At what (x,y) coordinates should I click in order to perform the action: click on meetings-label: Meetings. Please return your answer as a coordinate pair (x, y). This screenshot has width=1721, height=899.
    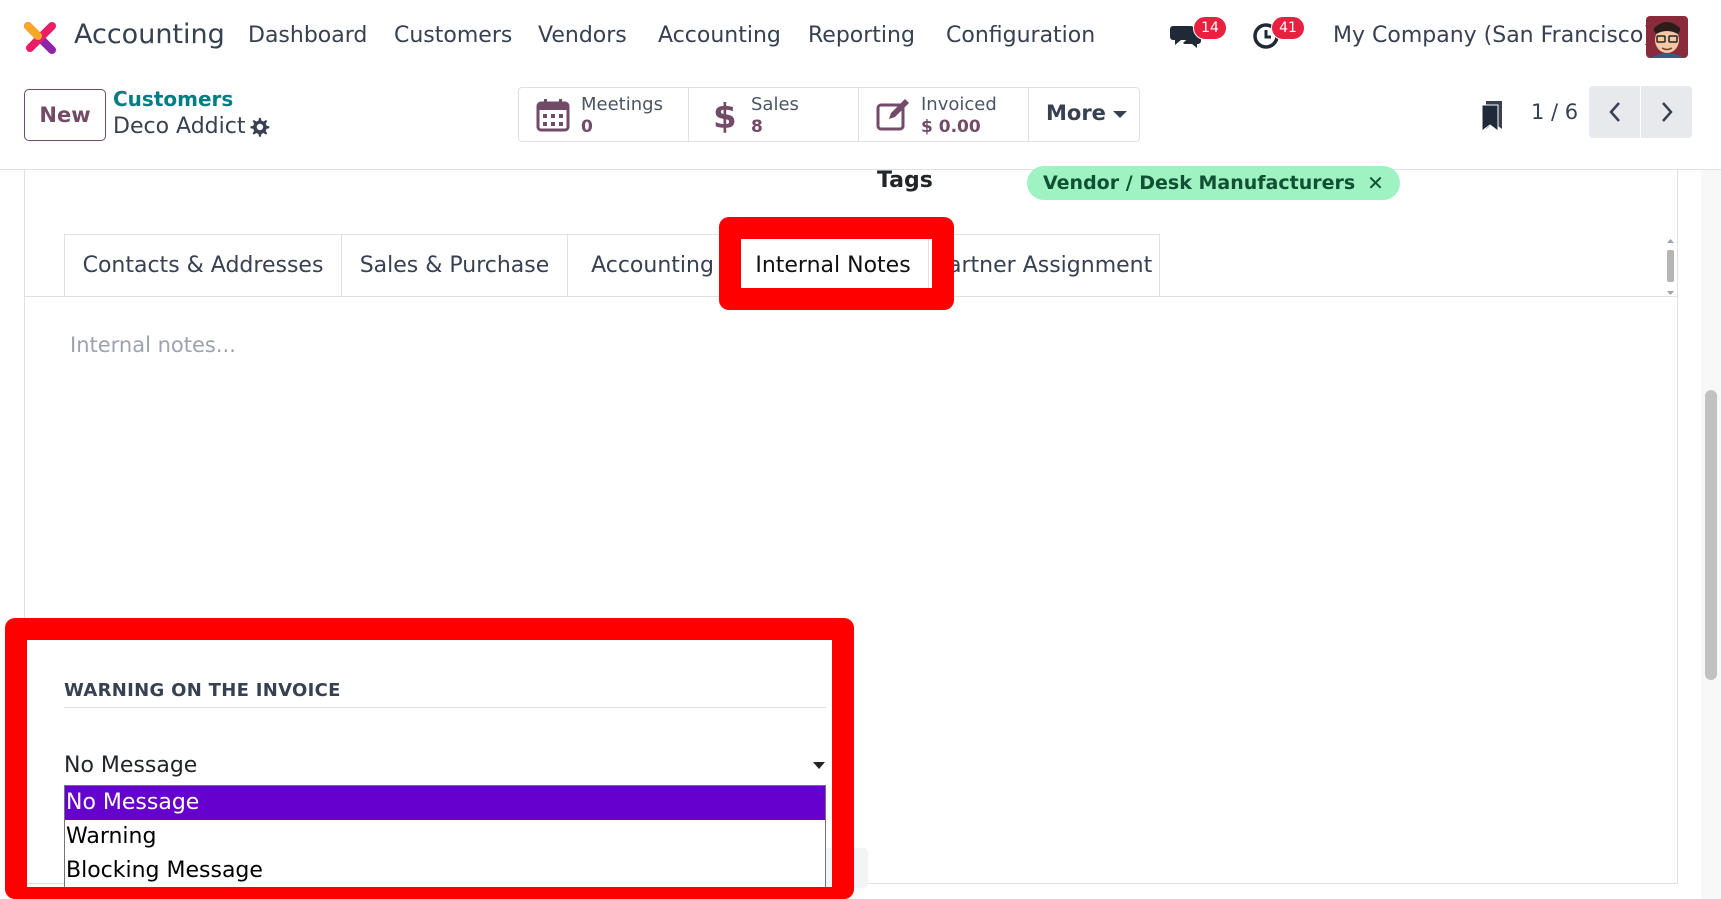
    Looking at the image, I should click on (622, 104).